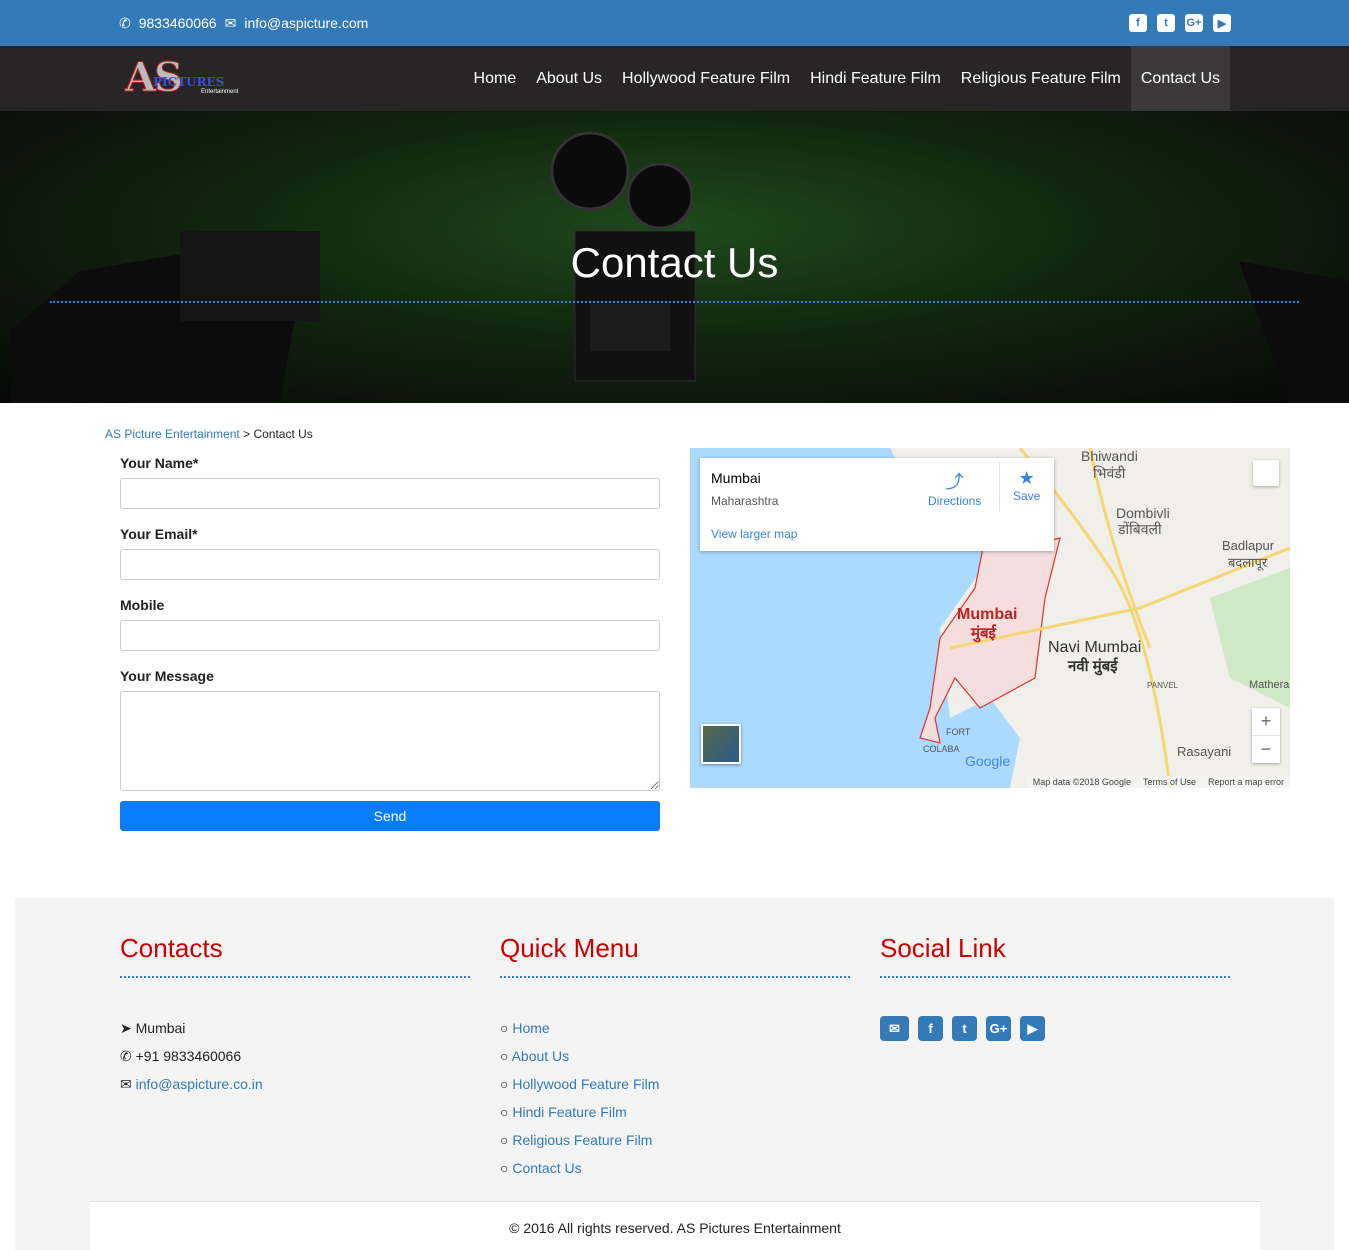 The image size is (1349, 1250). I want to click on email-label: Your Email*, so click(159, 534).